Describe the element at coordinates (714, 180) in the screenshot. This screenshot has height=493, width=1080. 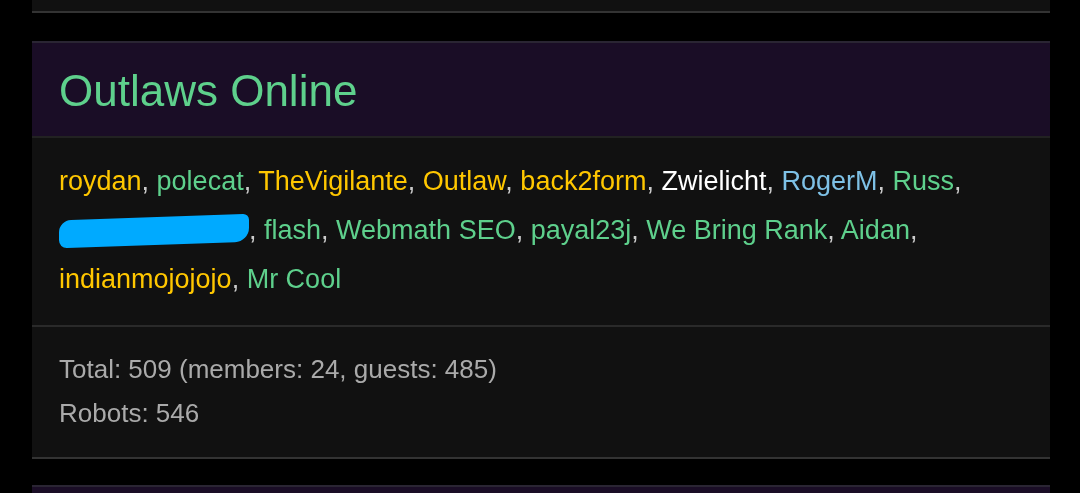
I see `username-link: Zwielicht` at that location.